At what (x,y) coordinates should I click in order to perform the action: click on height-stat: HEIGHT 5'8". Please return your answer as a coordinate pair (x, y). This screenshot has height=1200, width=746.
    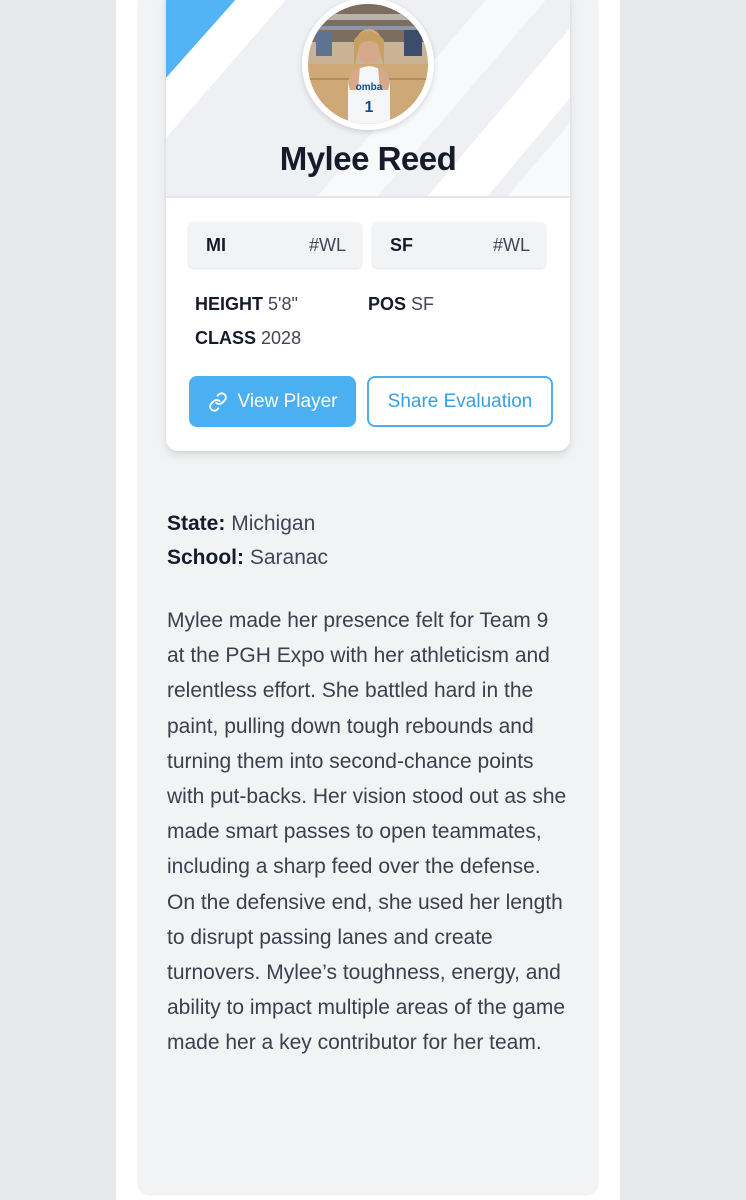
    Looking at the image, I should click on (246, 304).